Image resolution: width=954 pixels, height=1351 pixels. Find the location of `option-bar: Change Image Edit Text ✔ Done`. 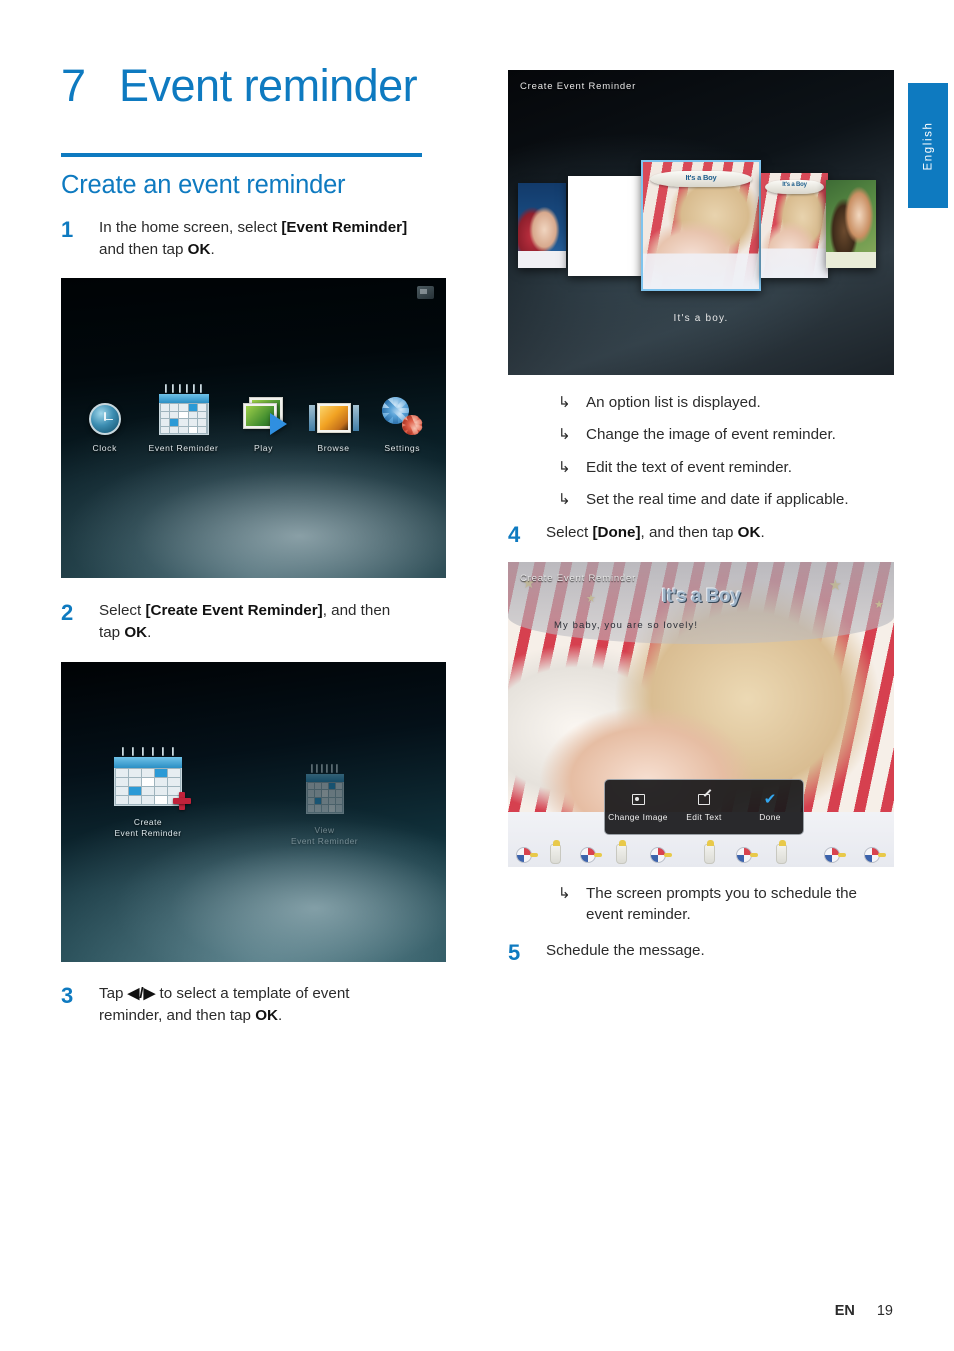

option-bar: Change Image Edit Text ✔ Done is located at coordinates (704, 807).